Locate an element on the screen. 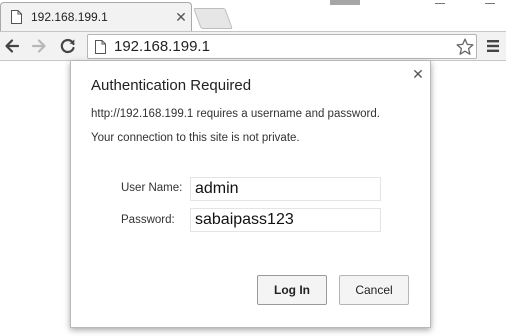  tab-title: 192.168.199.1 is located at coordinates (69, 17).